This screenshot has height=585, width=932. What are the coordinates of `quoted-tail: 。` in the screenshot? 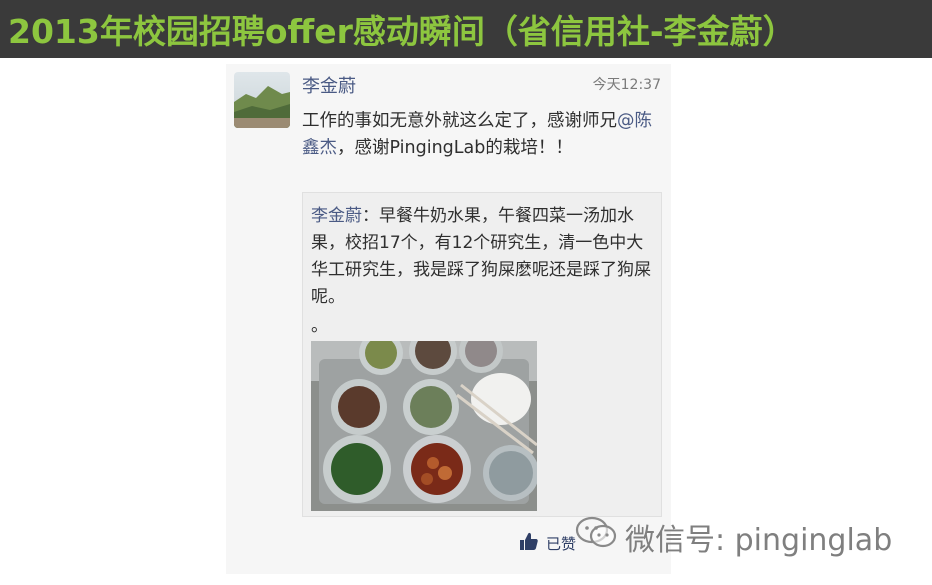 It's located at (319, 326).